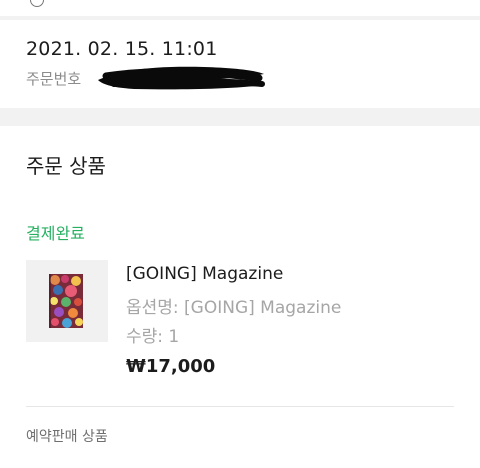 Image resolution: width=480 pixels, height=468 pixels. Describe the element at coordinates (153, 337) in the screenshot. I see `product-quantity: 수량: 1` at that location.